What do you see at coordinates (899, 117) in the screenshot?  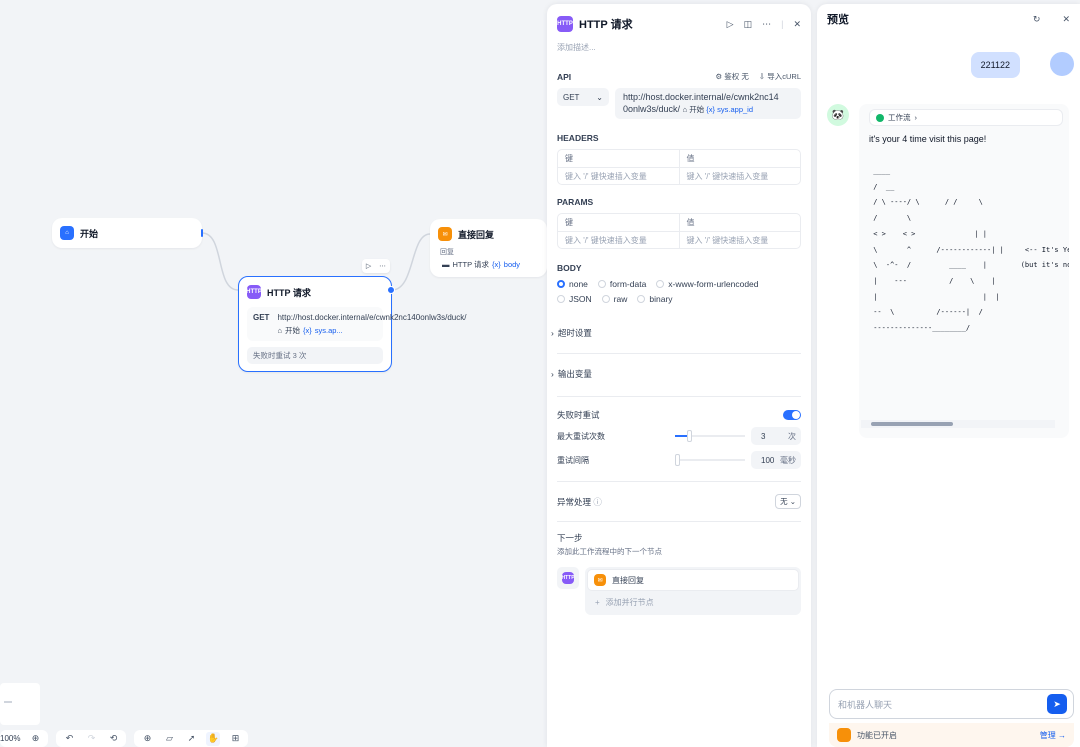 I see `workflow-chip-label: 工作流` at bounding box center [899, 117].